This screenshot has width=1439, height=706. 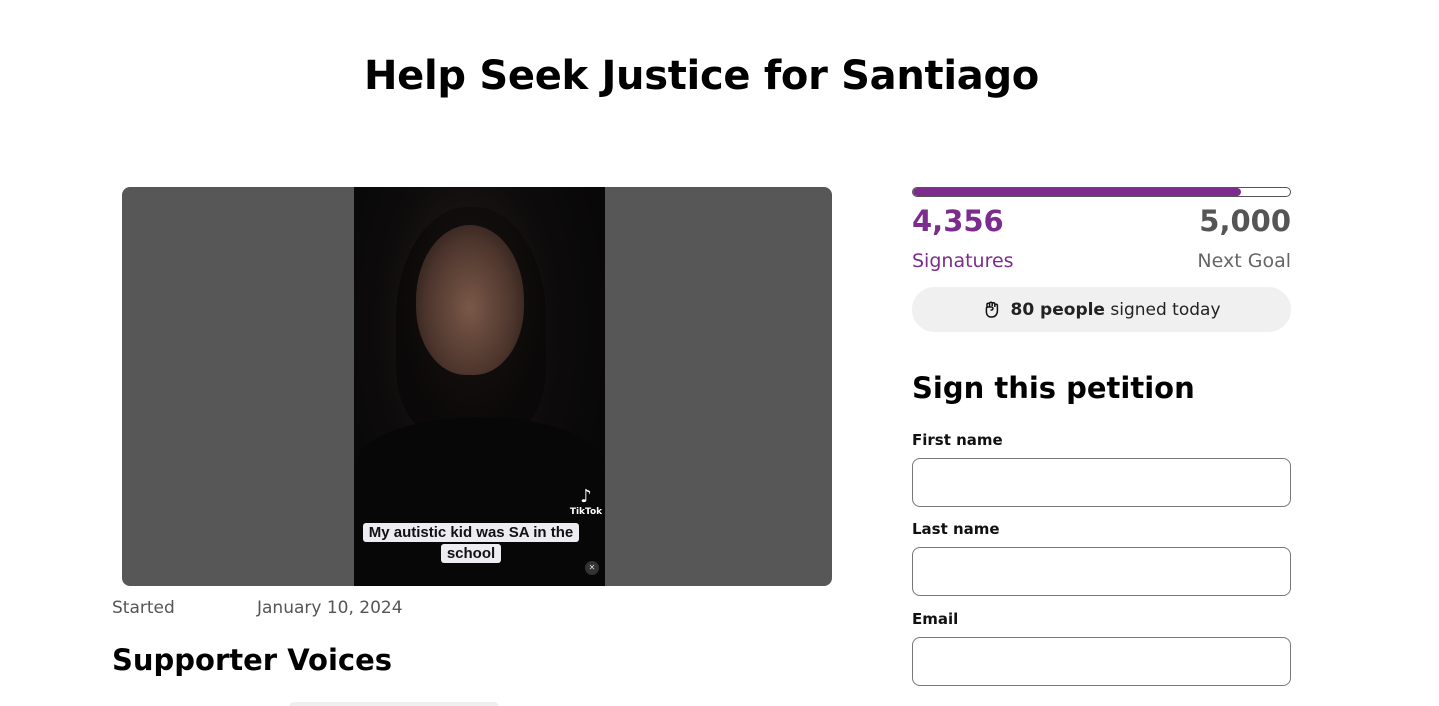 What do you see at coordinates (1057, 309) in the screenshot?
I see `signed-today-count: 80 people` at bounding box center [1057, 309].